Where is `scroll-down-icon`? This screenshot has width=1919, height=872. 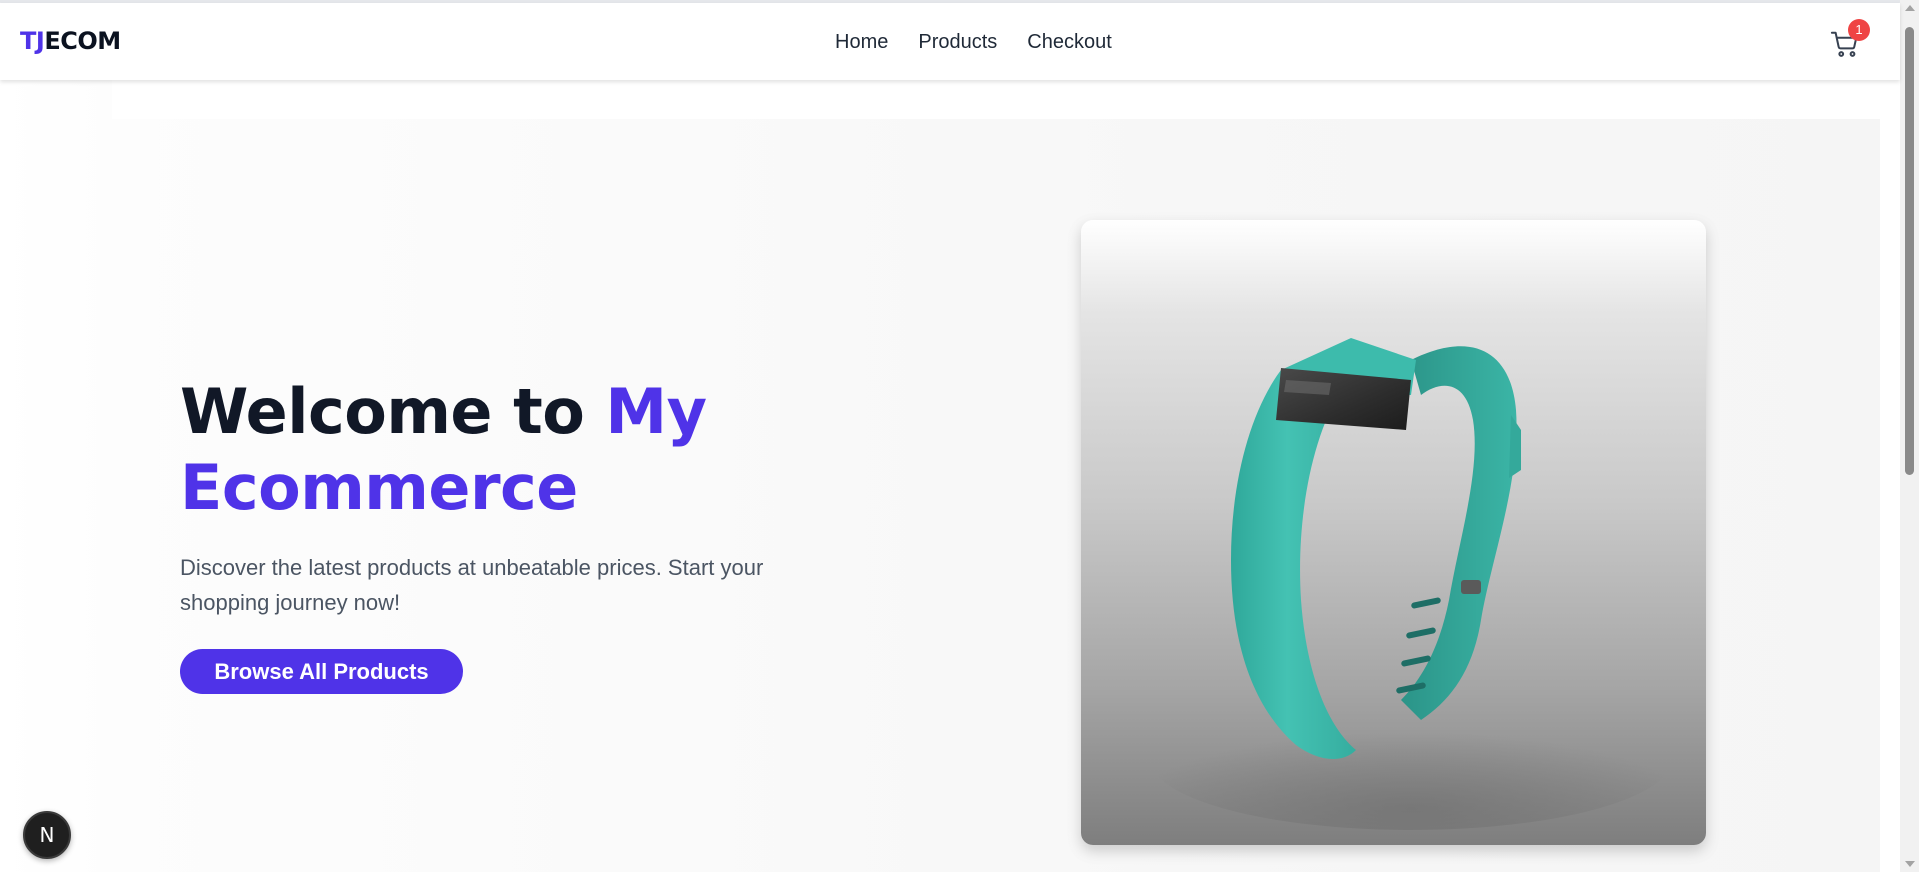
scroll-down-icon is located at coordinates (1910, 864).